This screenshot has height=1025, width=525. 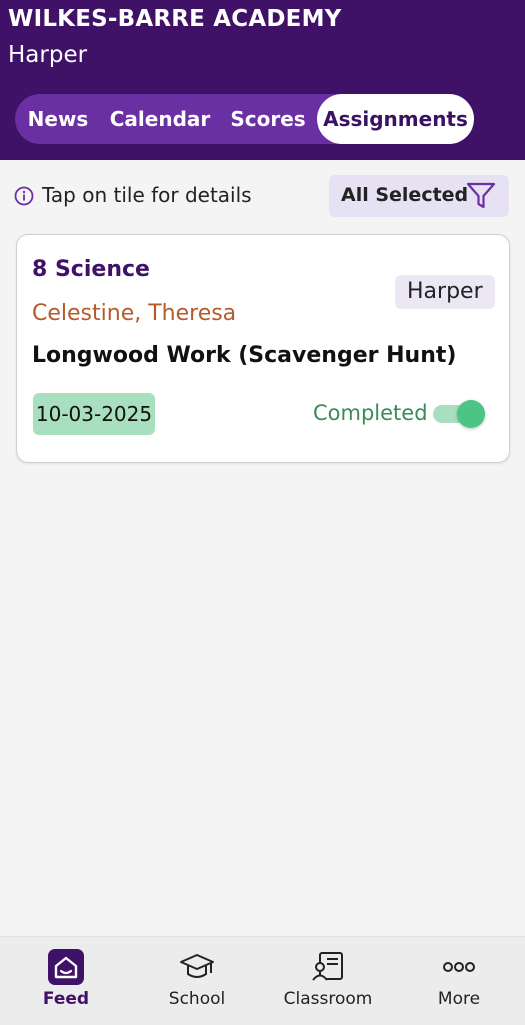 I want to click on hint-text: Tap on tile for details, so click(x=147, y=195).